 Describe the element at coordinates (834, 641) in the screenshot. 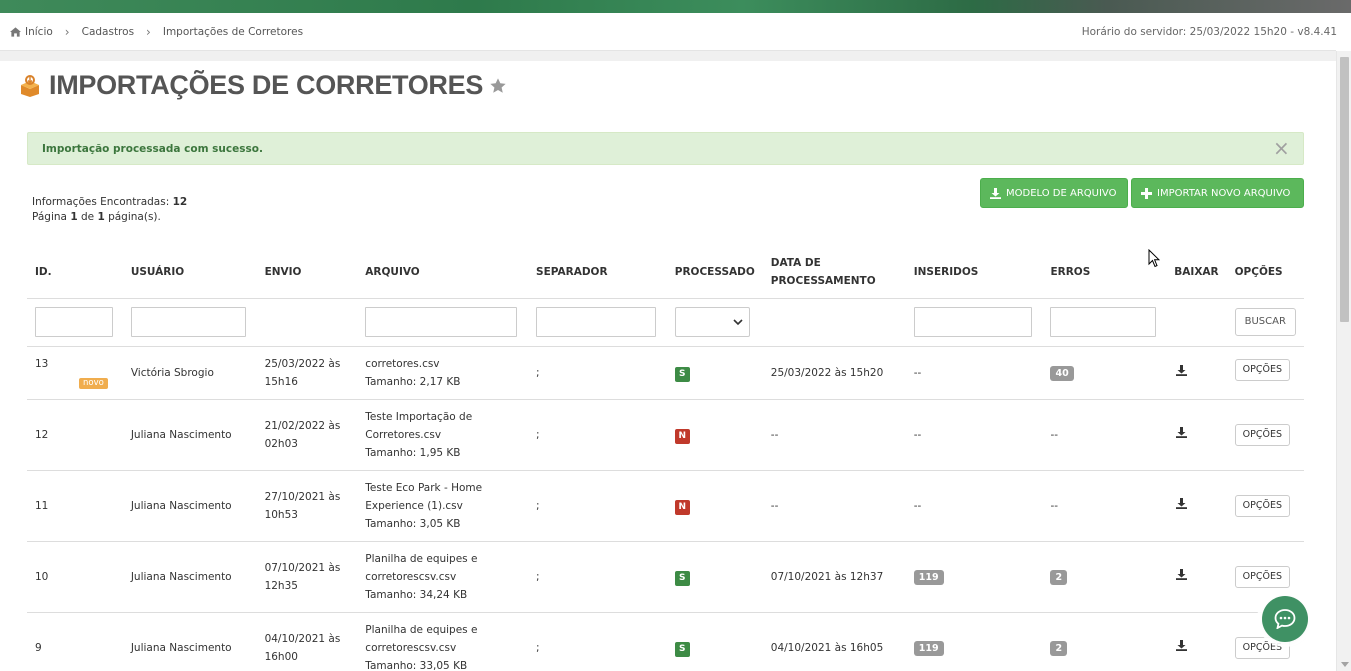

I see `row-data: 04/10/2021 às 16h05` at that location.